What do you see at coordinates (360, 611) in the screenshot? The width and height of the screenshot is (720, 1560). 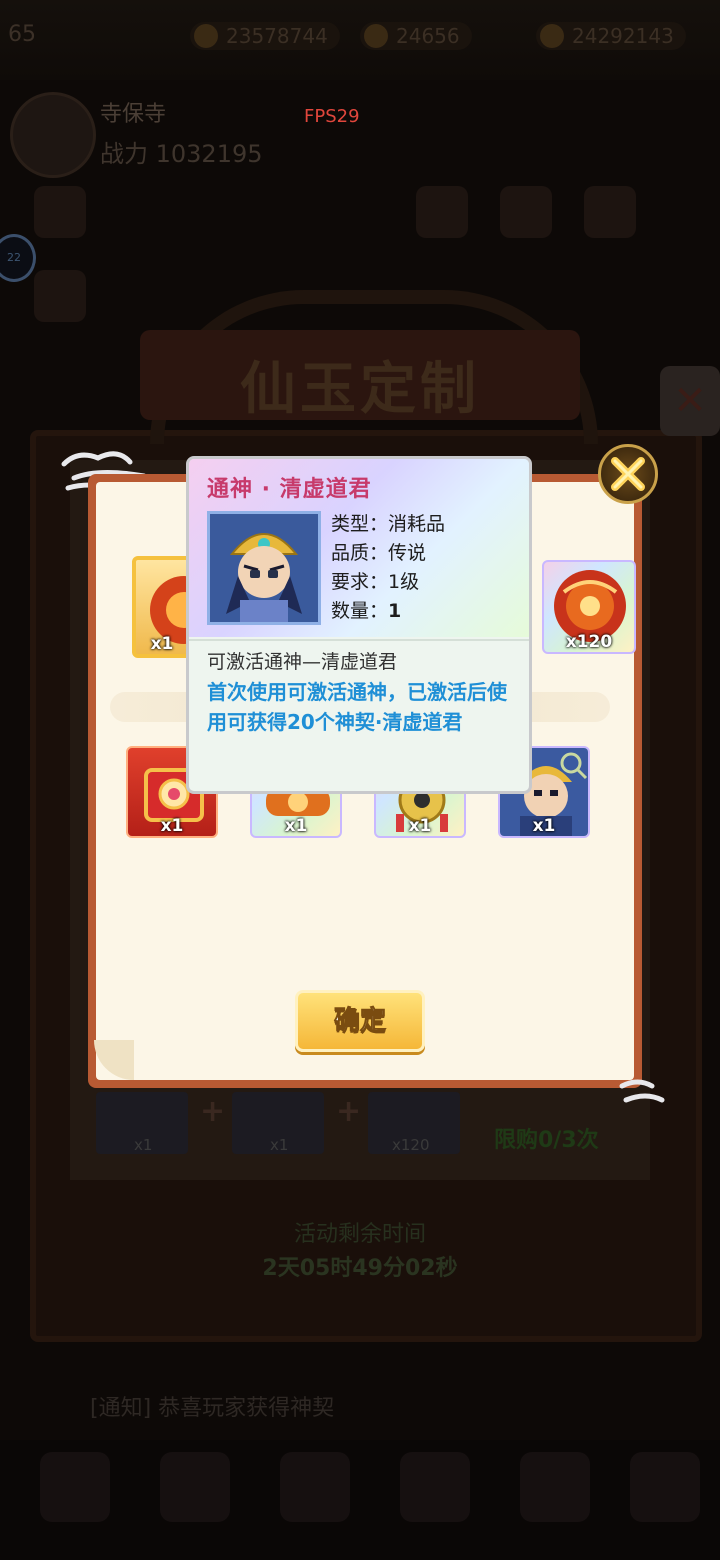 I see `count-label: 数量：` at bounding box center [360, 611].